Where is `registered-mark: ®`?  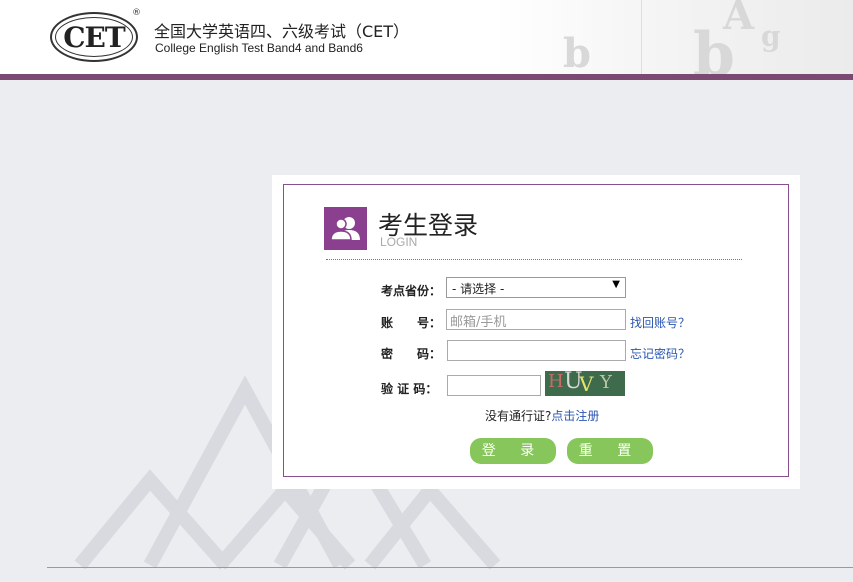 registered-mark: ® is located at coordinates (136, 13).